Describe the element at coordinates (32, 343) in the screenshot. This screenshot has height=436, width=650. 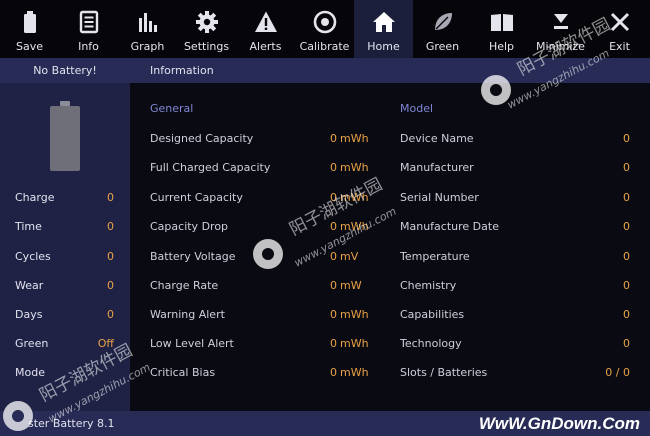
I see `stat-label: Green` at that location.